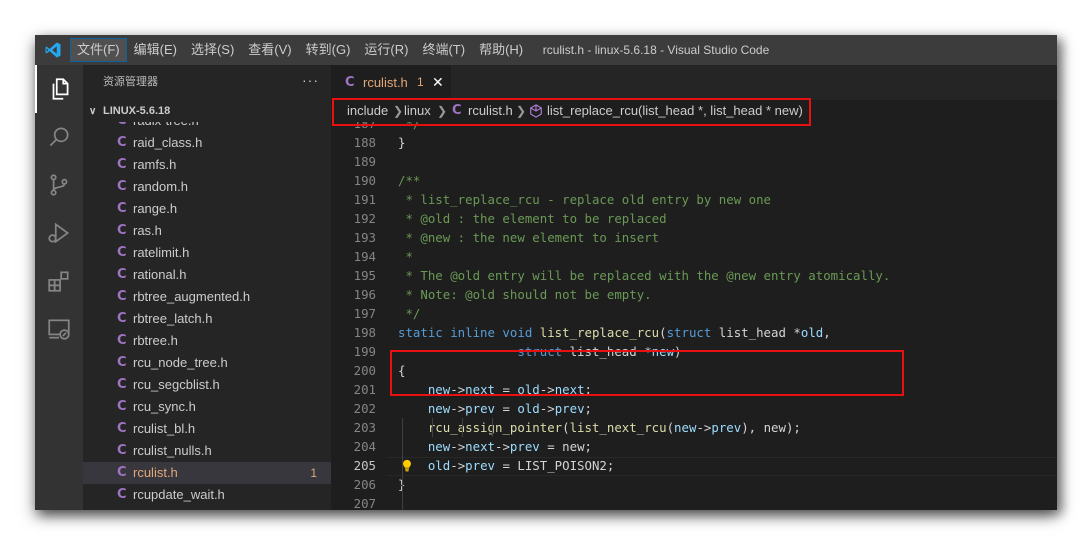 Image resolution: width=1092 pixels, height=546 pixels. I want to click on file-item: Crculist_bl.h, so click(207, 429).